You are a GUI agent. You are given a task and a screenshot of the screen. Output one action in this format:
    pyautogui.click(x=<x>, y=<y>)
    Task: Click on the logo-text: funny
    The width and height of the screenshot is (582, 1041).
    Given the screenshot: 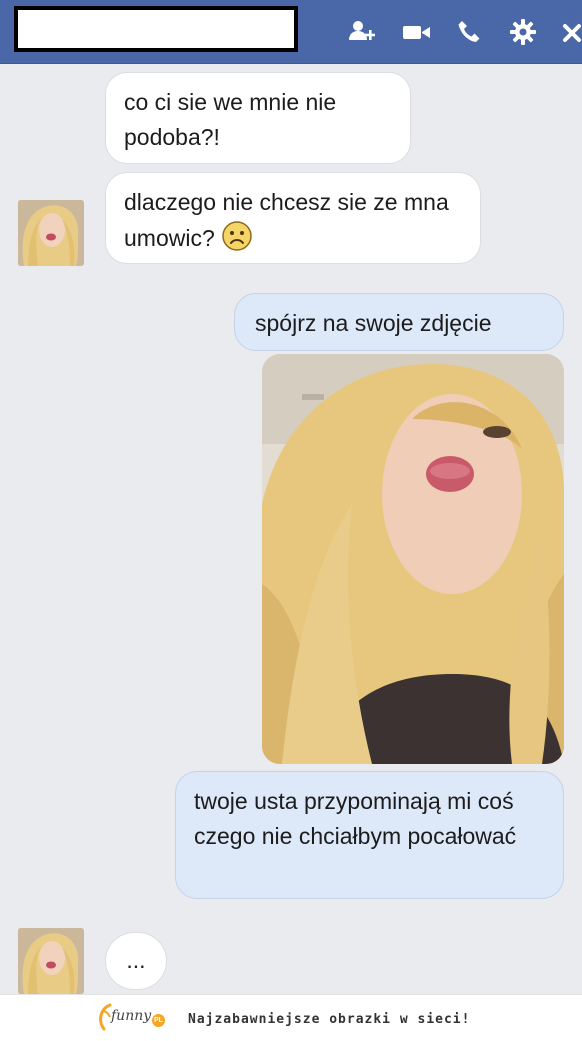 What is the action you would take?
    pyautogui.click(x=131, y=1016)
    